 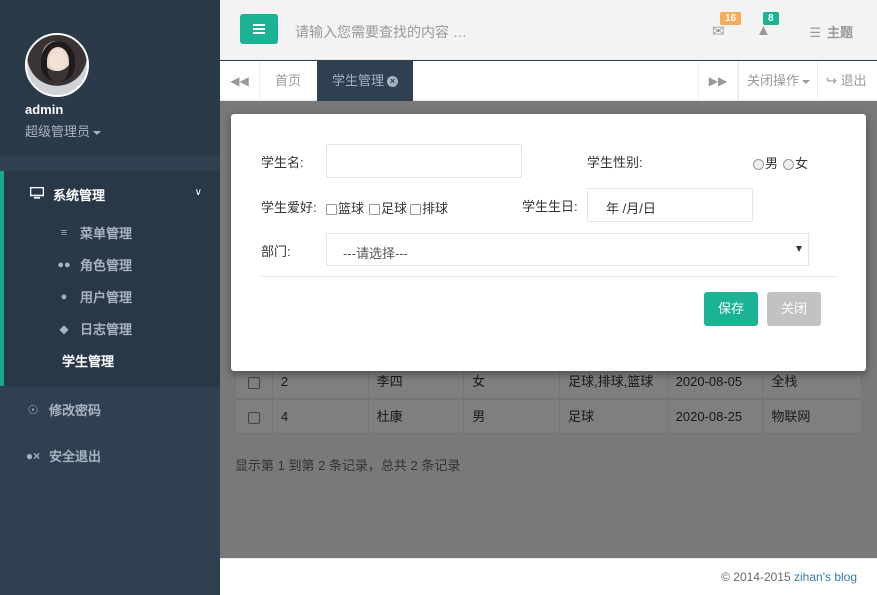 I want to click on hobby-basketball-option: 篮球, so click(x=345, y=207).